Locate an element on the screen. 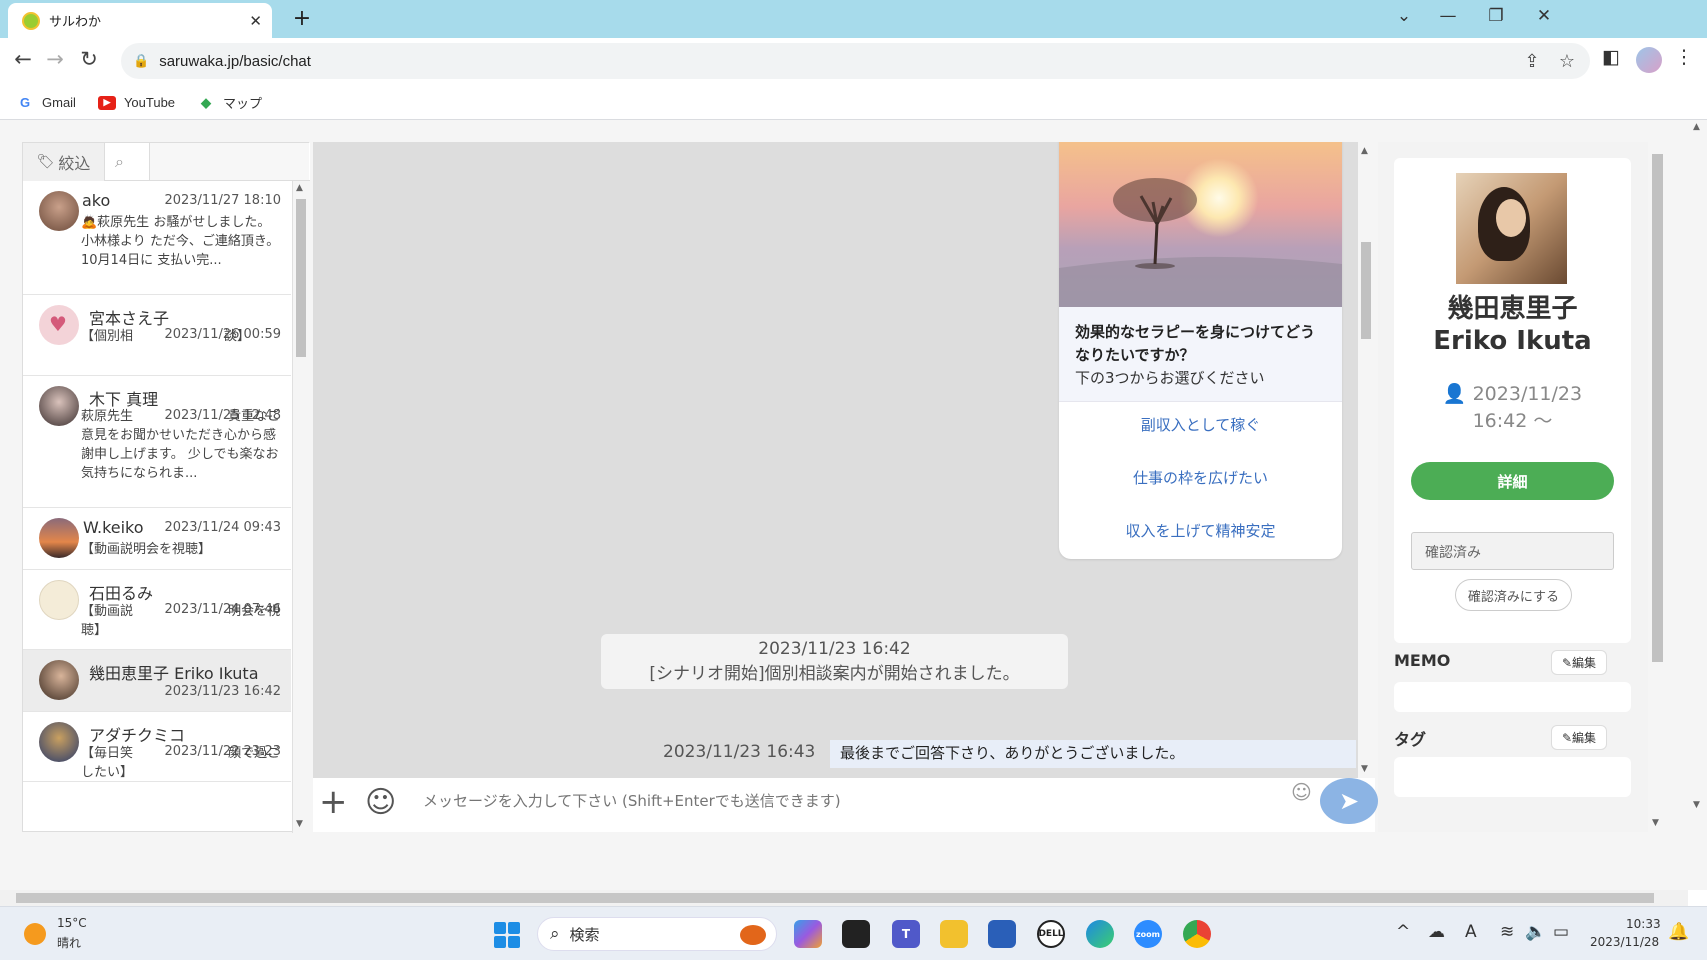 Image resolution: width=1707 pixels, height=960 pixels. page-vertical-scrollbar: ▲ ▼ is located at coordinates (1697, 505).